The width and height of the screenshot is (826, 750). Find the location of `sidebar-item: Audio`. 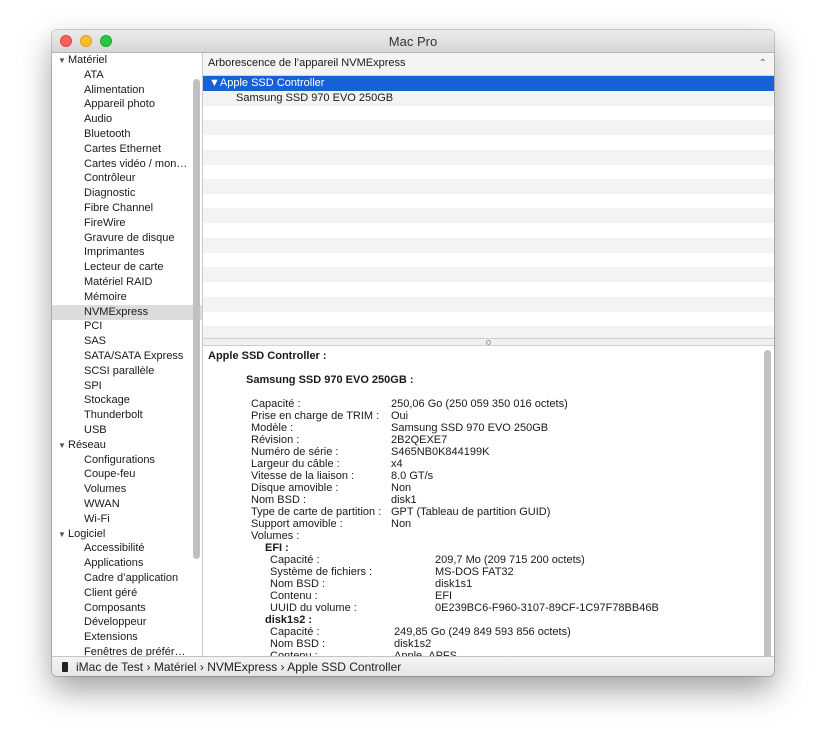

sidebar-item: Audio is located at coordinates (127, 119).